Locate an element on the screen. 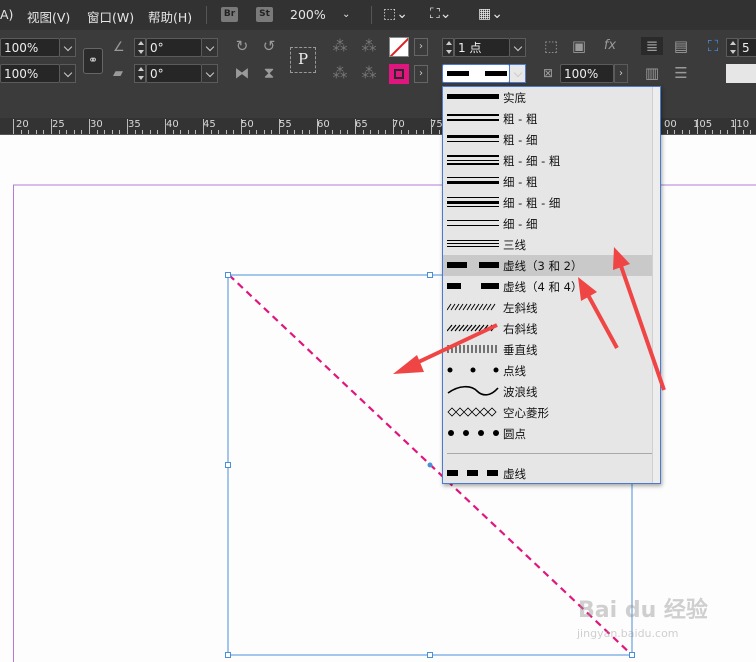 The image size is (756, 662). stroke-menu-item: 圆点 is located at coordinates (551, 433).